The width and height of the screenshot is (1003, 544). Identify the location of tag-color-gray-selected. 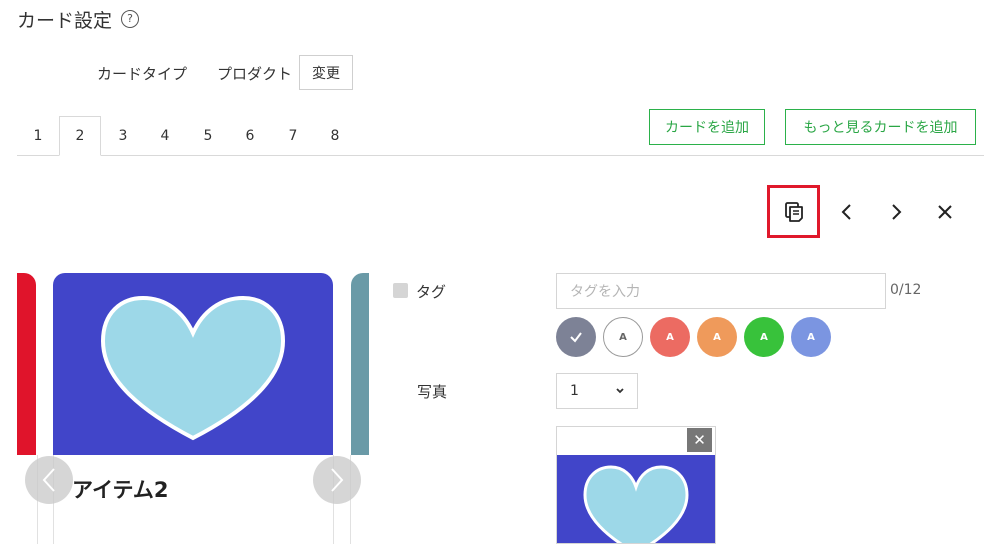
(576, 337).